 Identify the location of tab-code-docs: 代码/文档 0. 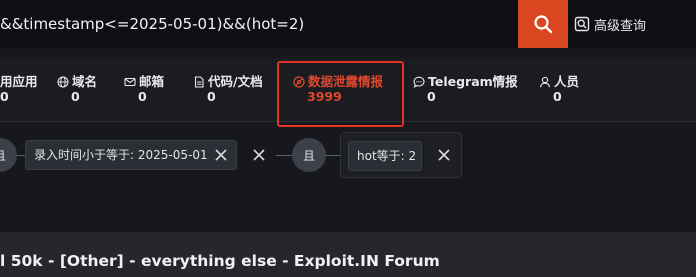
(228, 89).